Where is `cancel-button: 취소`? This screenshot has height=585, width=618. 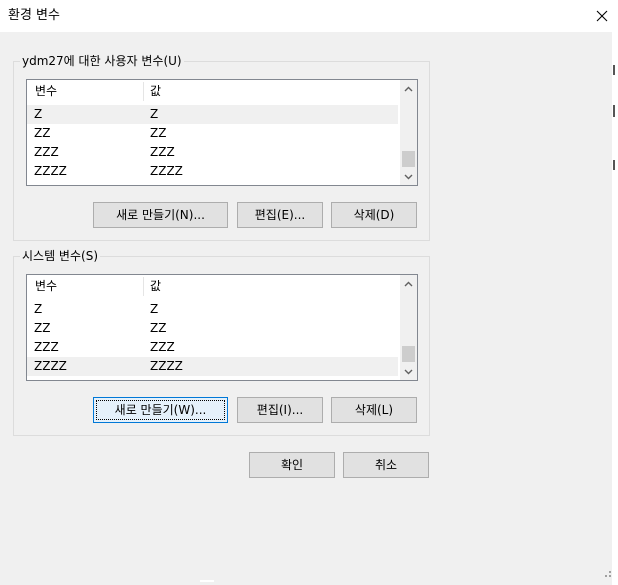
cancel-button: 취소 is located at coordinates (386, 465).